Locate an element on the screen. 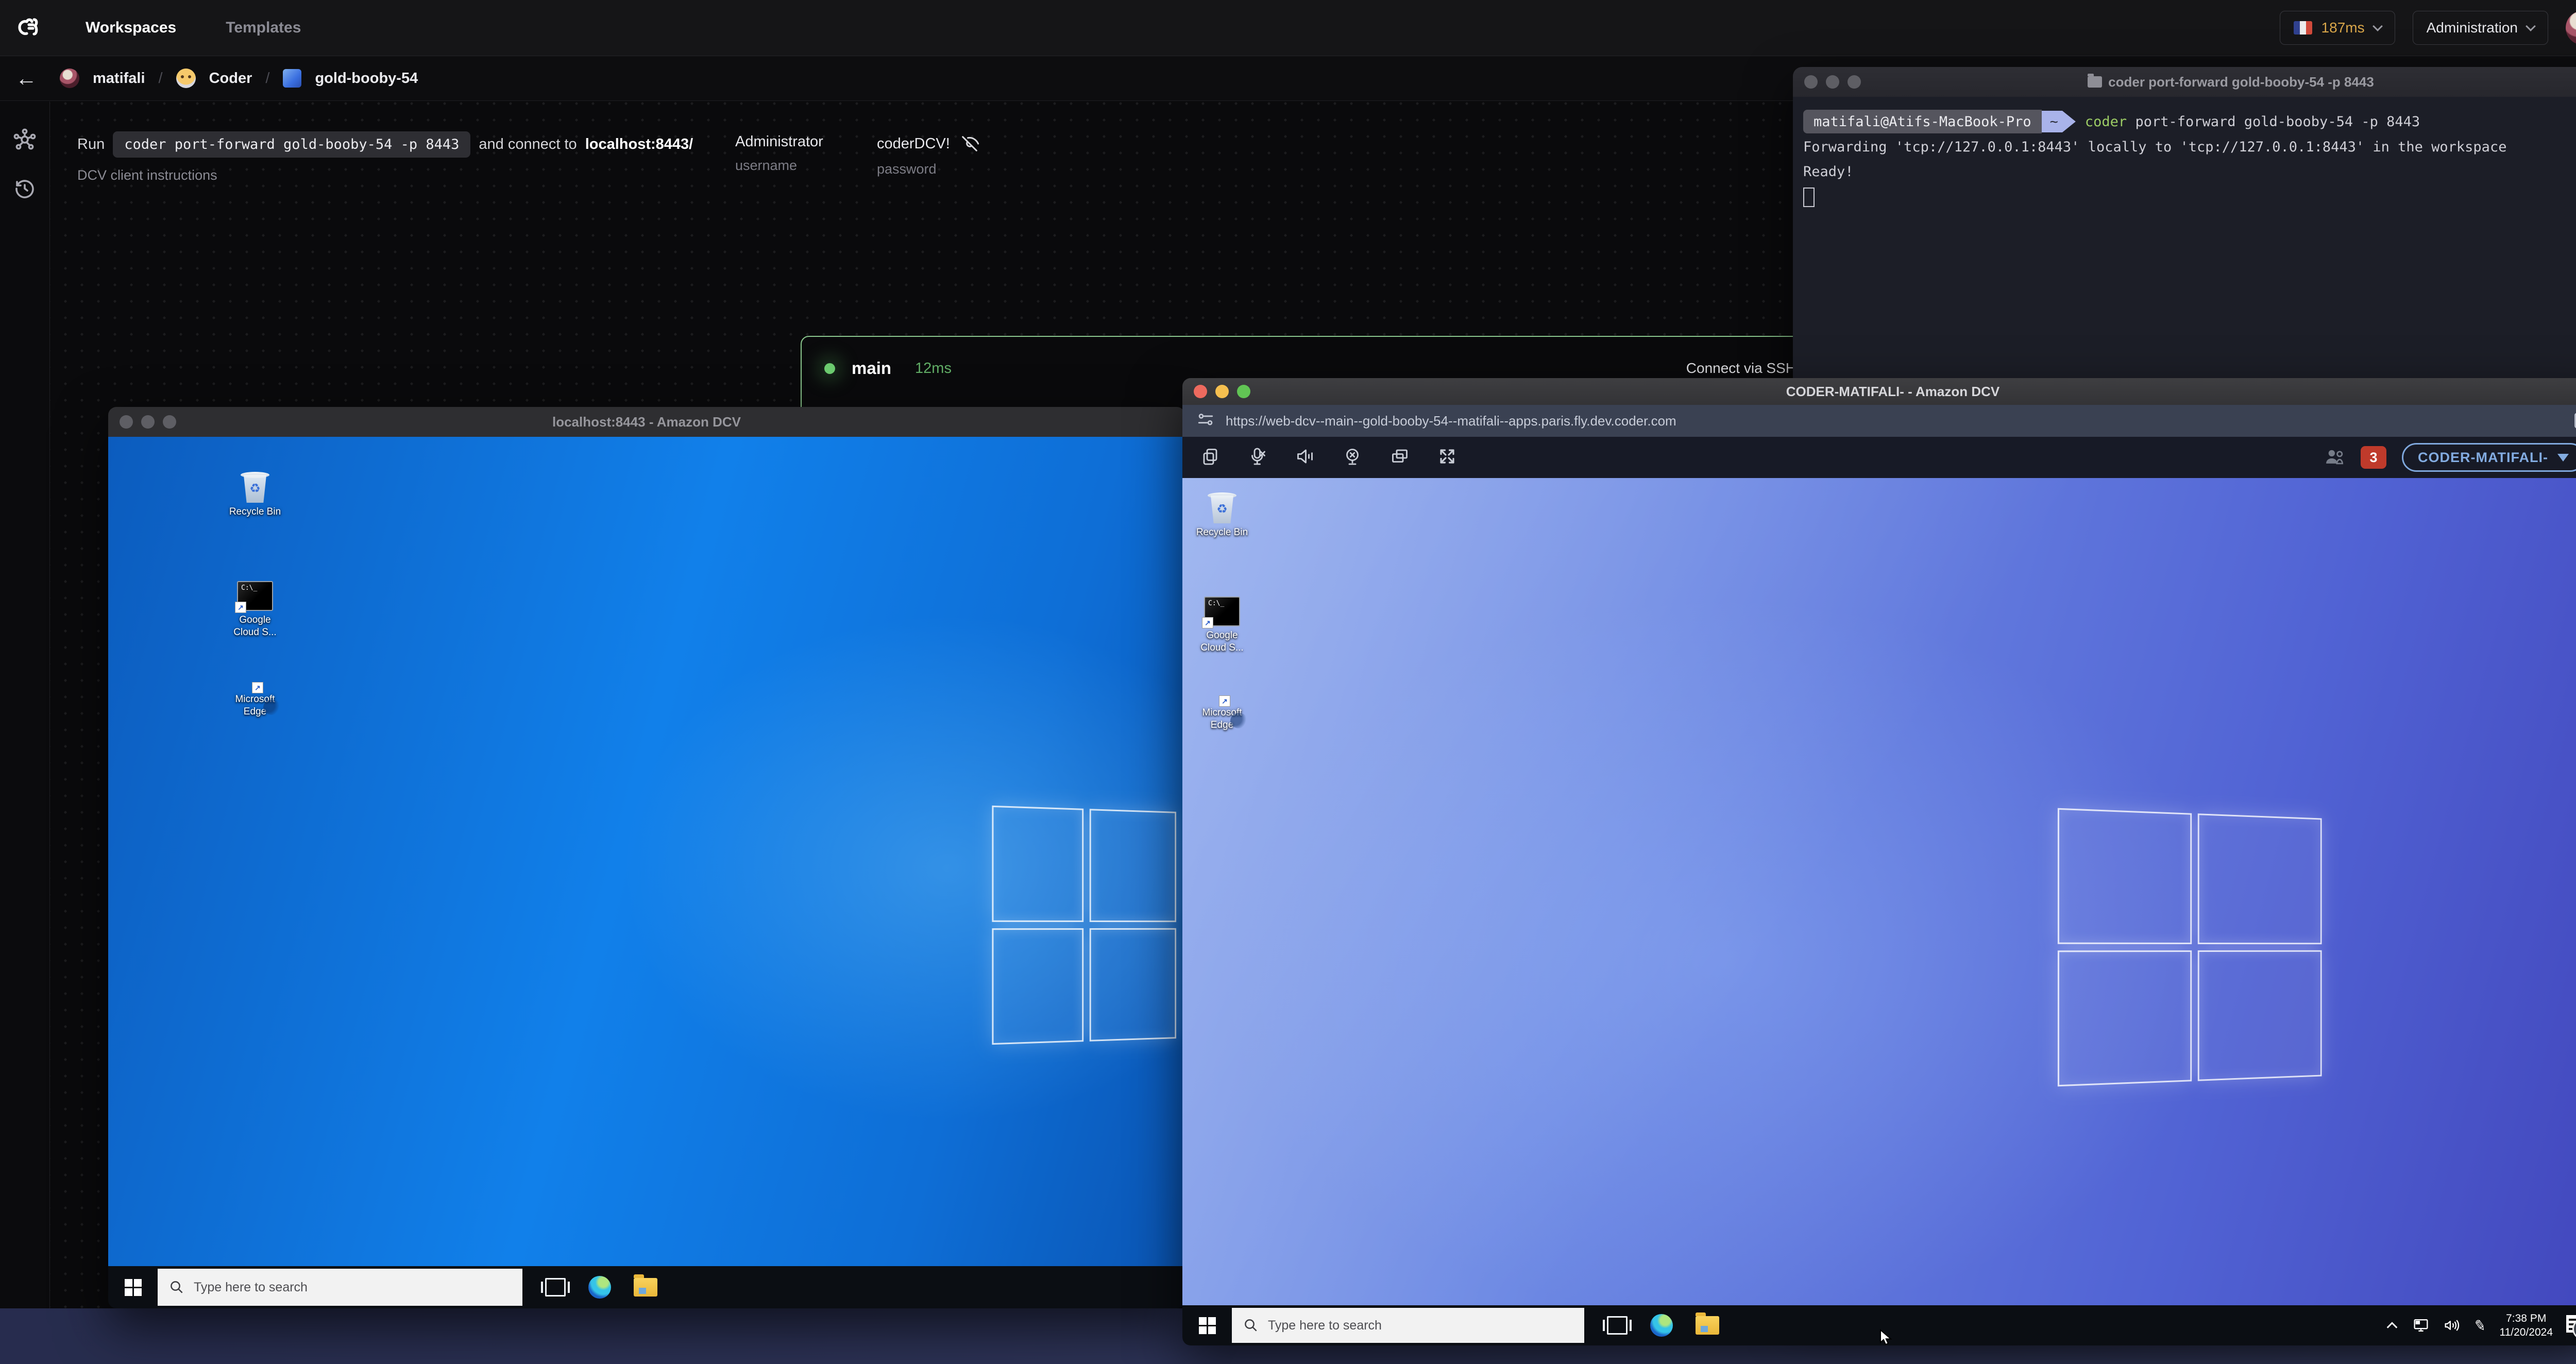 The height and width of the screenshot is (1364, 2576). multi-monitor-icon is located at coordinates (1400, 457).